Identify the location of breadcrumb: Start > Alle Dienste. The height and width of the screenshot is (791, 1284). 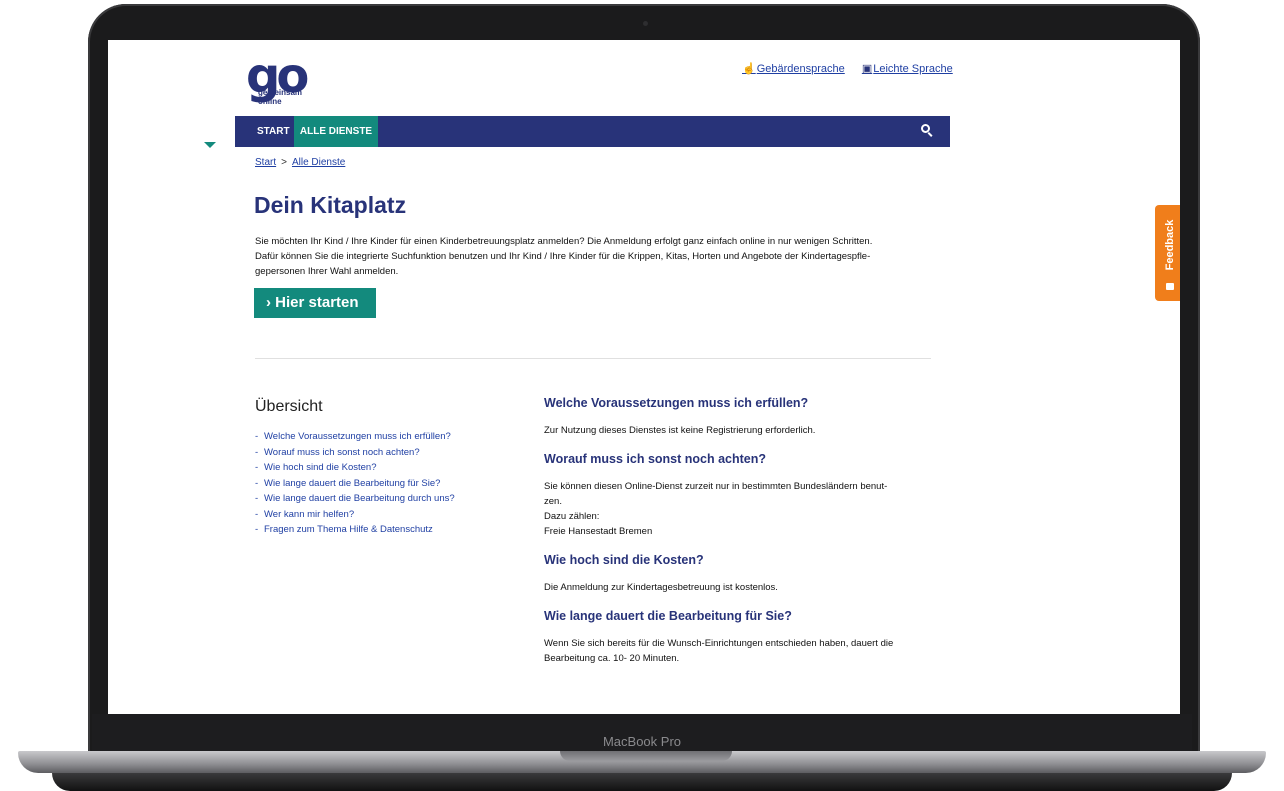
(300, 162).